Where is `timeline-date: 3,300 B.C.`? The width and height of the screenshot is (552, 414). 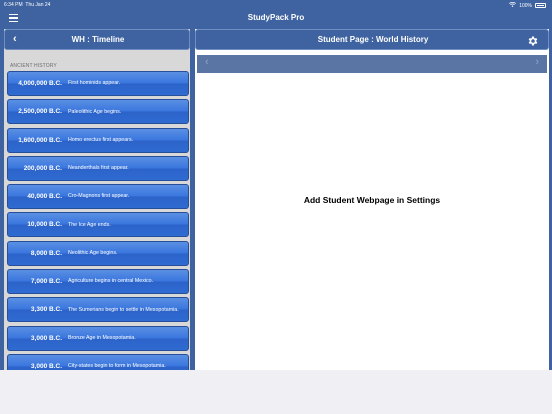 timeline-date: 3,300 B.C. is located at coordinates (46, 310).